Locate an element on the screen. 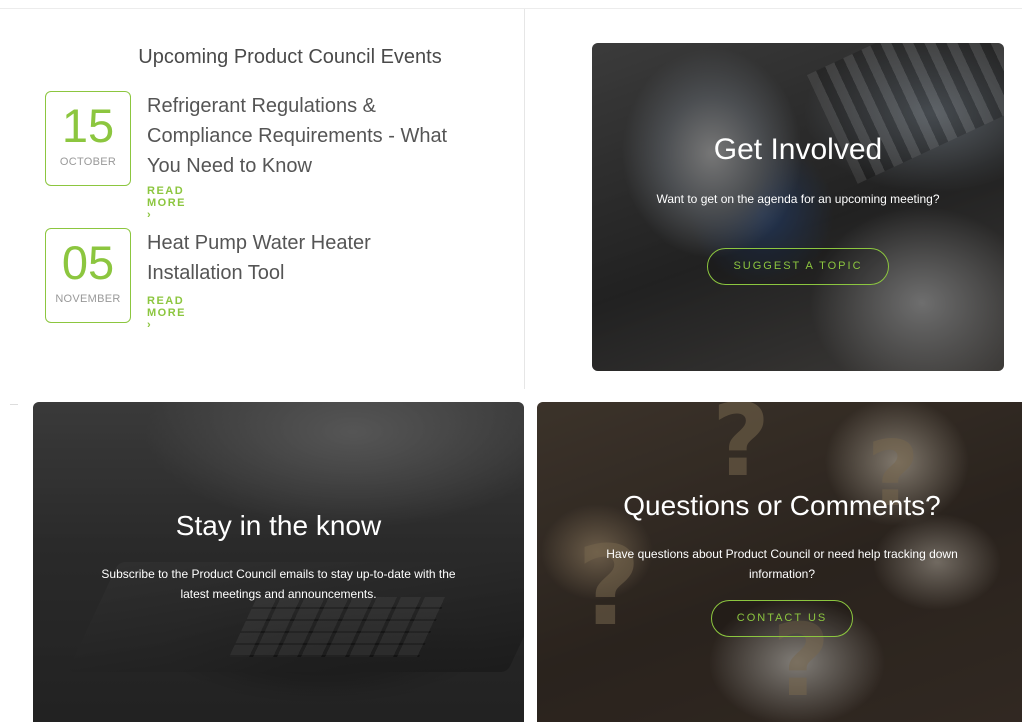  events-heading: Upcoming Product Council Events is located at coordinates (290, 57).